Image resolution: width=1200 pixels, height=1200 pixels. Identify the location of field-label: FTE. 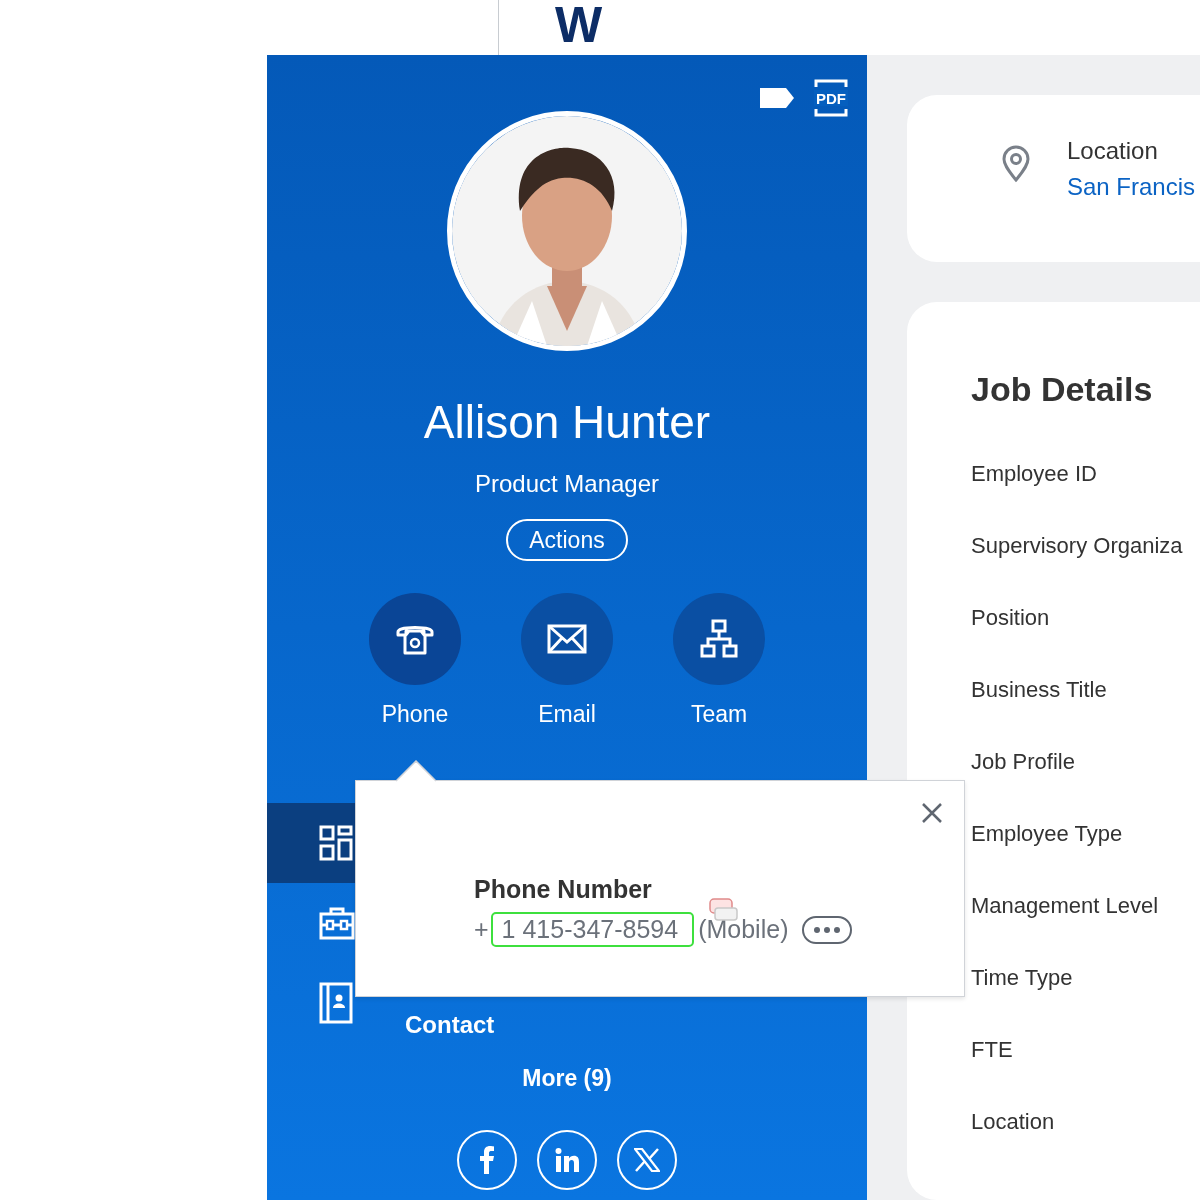
(992, 1050).